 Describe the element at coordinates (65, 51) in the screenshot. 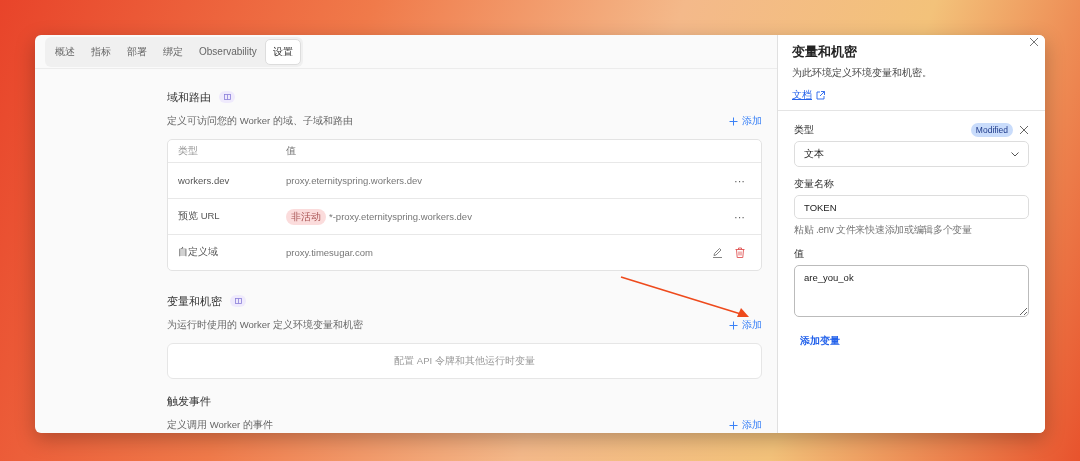

I see `tab: 概述` at that location.